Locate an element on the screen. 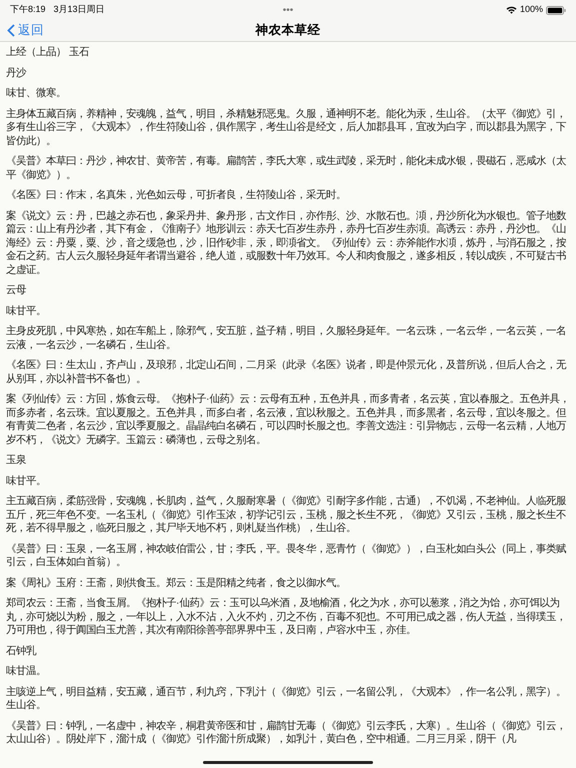  text-paragraph: 《吴普》本草曰：丹沙，神农甘、黄帝苦，有毒。扁鹊苦，李氏大寒，或生武陵，采无时，能化未成水银，畏磁石，恶咸水（太平《御览》）。 is located at coordinates (286, 168).